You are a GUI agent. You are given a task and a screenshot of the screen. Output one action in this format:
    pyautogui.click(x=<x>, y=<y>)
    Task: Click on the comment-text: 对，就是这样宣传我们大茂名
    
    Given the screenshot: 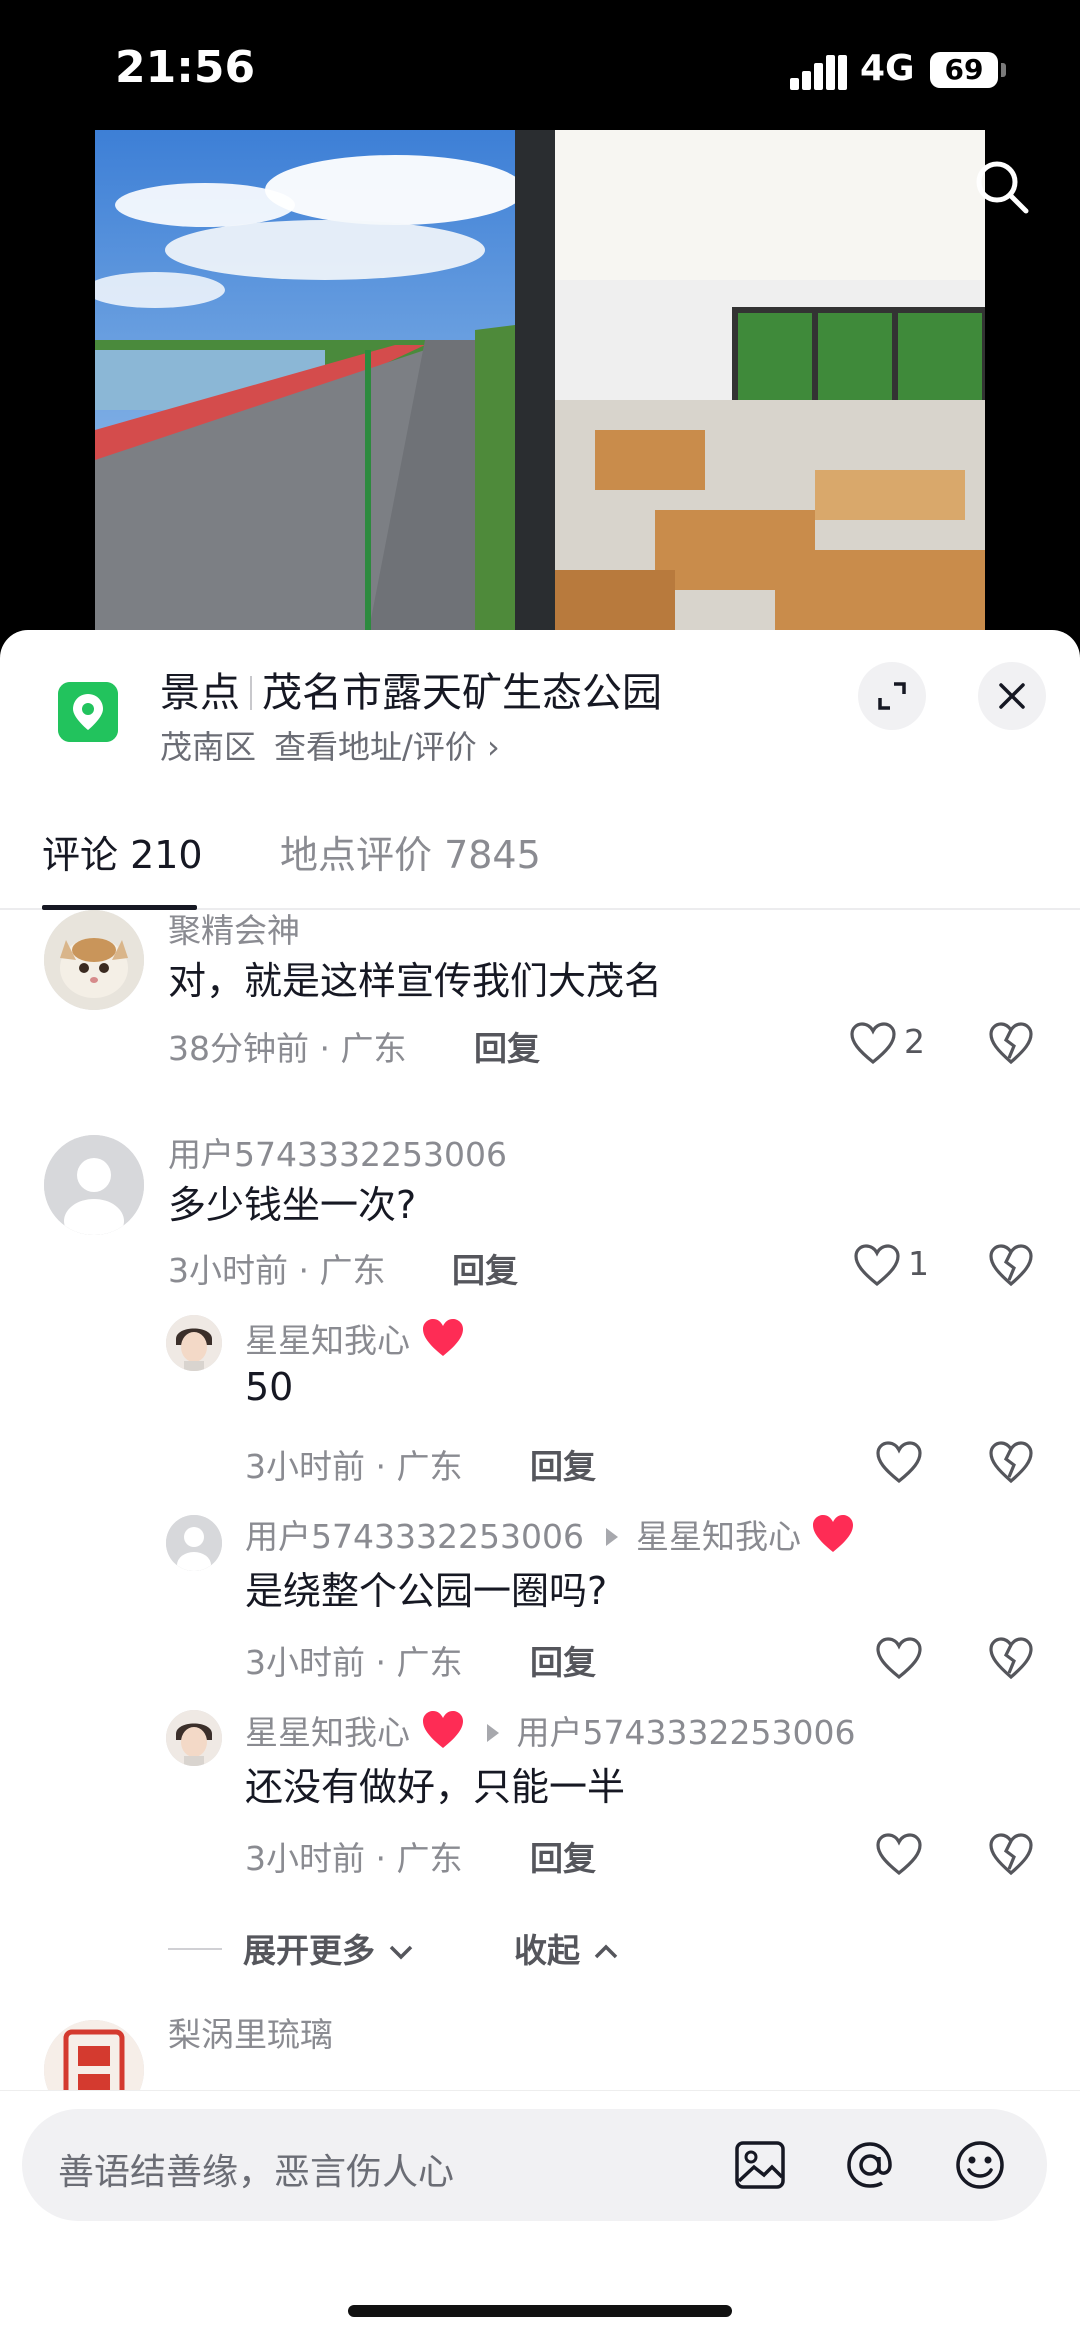 What is the action you would take?
    pyautogui.click(x=415, y=981)
    